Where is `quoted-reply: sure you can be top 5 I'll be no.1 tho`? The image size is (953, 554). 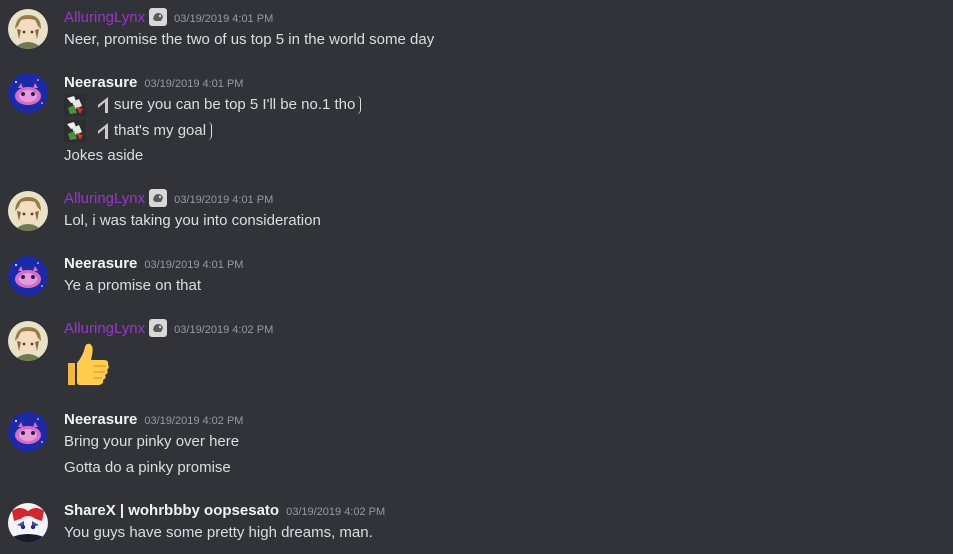 quoted-reply: sure you can be top 5 I'll be no.1 tho is located at coordinates (213, 105).